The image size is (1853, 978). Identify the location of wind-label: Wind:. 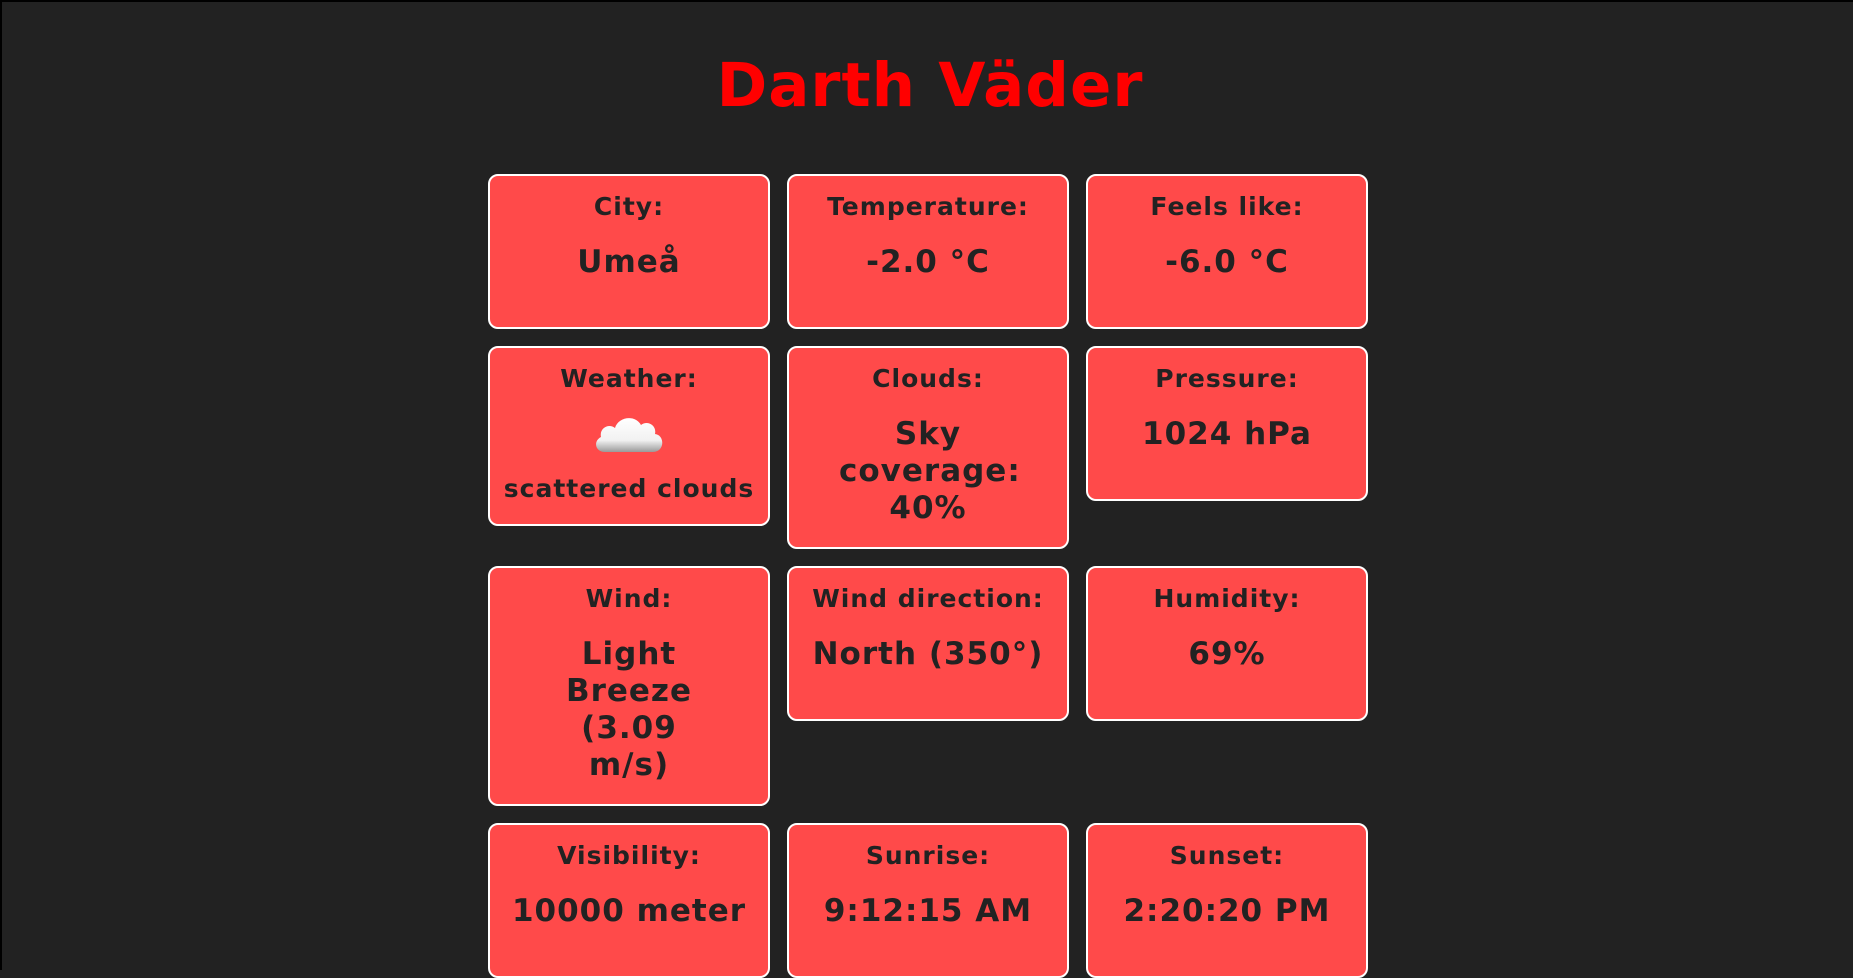
(629, 598).